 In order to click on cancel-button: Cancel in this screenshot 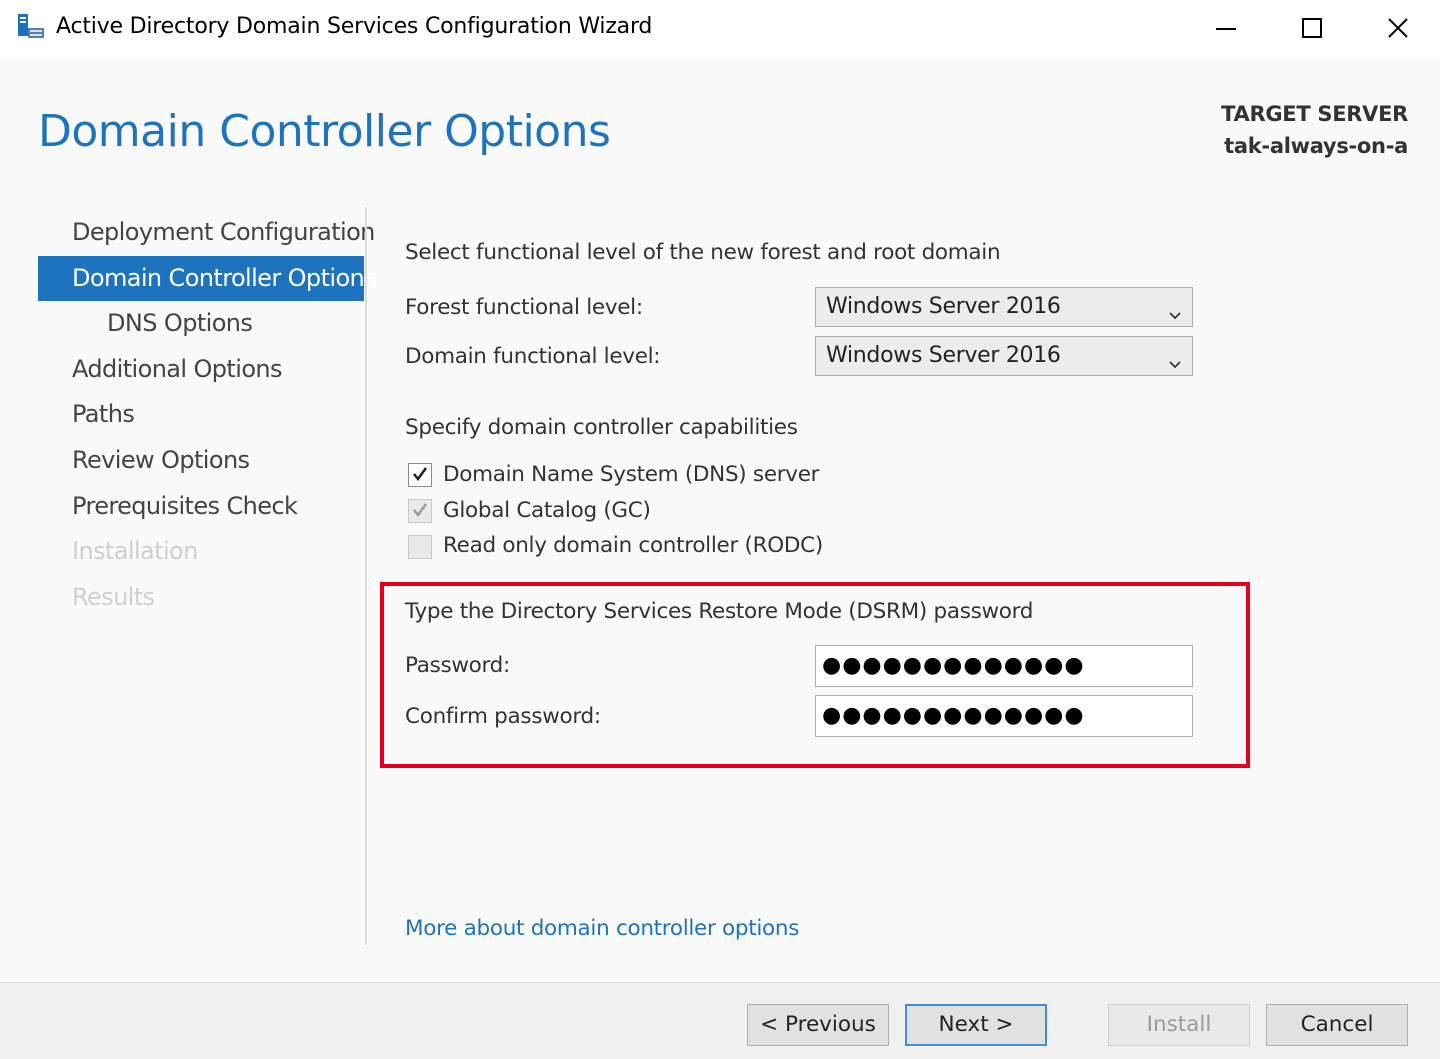, I will do `click(1337, 1025)`.